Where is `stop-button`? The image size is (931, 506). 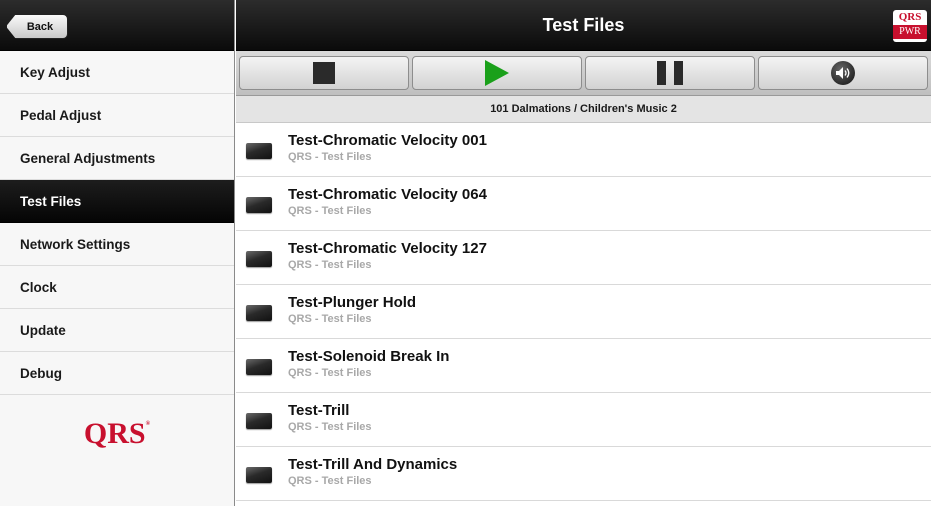 stop-button is located at coordinates (324, 73).